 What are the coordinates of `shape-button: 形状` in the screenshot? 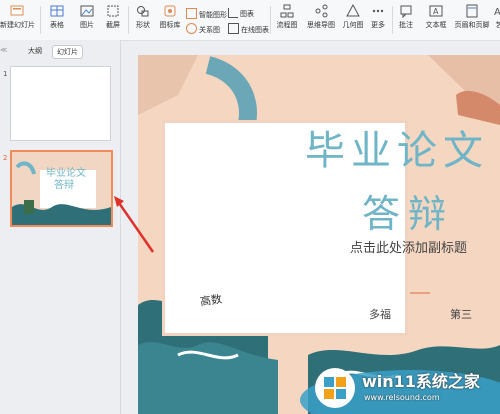 It's located at (143, 16).